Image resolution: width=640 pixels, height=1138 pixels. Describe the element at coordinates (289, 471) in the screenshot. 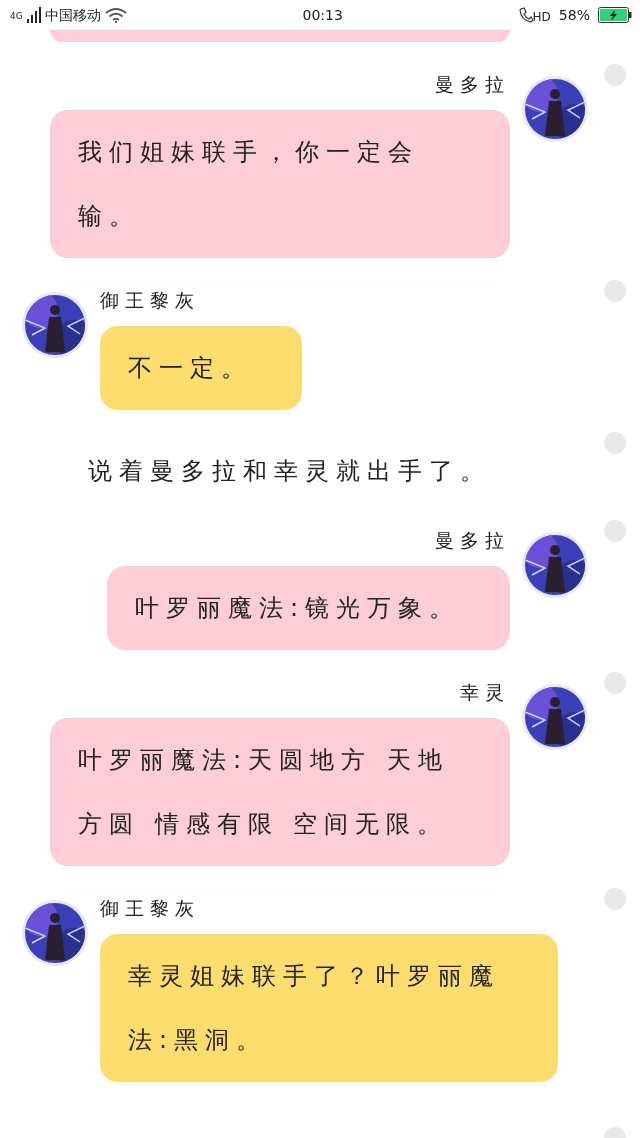

I see `narration-text: 说着曼多拉和幸灵就出手了。` at that location.